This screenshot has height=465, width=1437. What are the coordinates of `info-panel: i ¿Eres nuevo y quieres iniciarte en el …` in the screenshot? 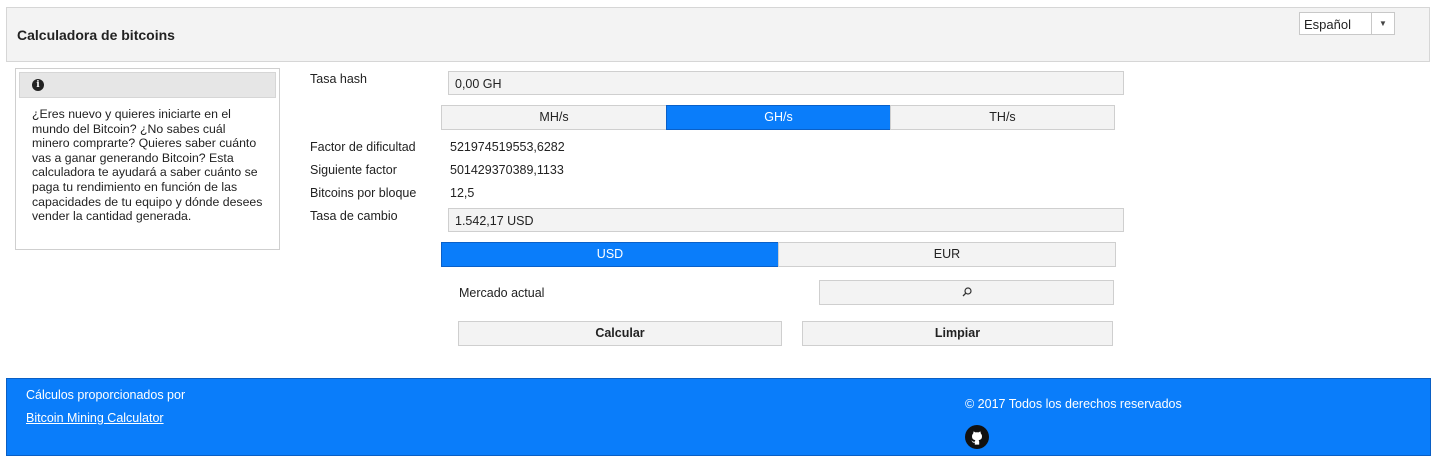 It's located at (147, 159).